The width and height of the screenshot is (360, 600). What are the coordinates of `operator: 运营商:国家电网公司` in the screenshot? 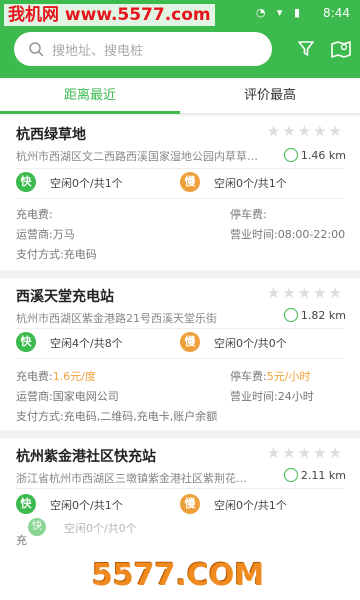 It's located at (67, 396).